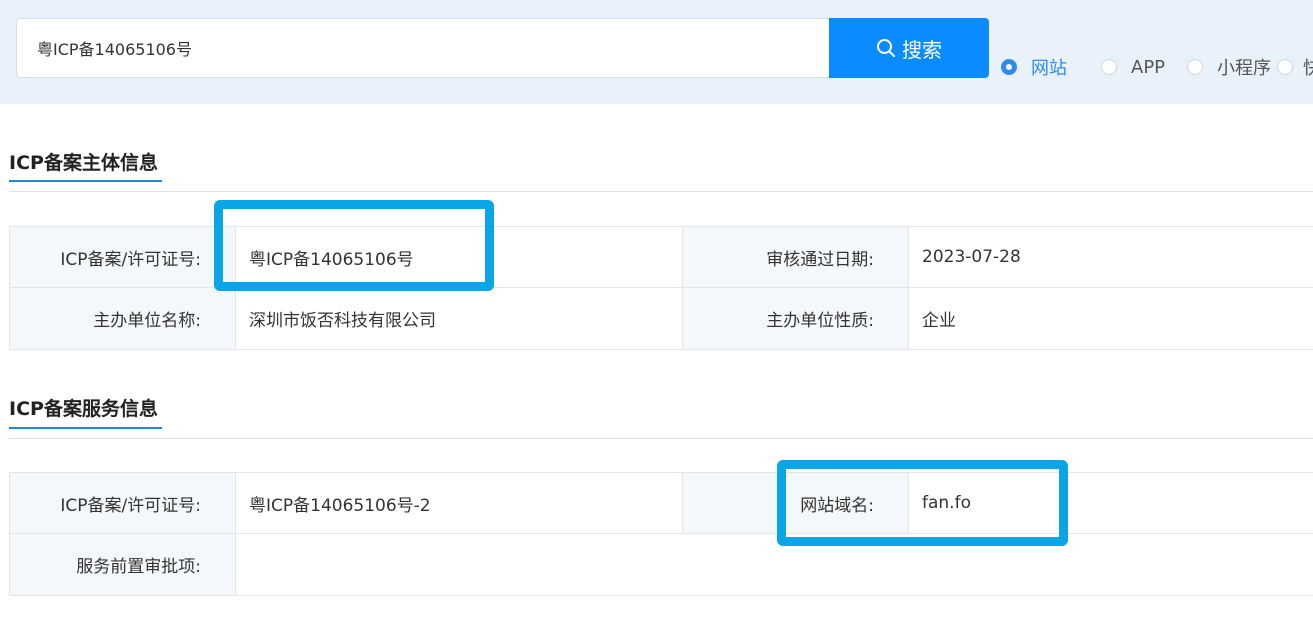 Image resolution: width=1313 pixels, height=617 pixels. I want to click on service-license-label: ICP备案/许可证号:, so click(123, 503).